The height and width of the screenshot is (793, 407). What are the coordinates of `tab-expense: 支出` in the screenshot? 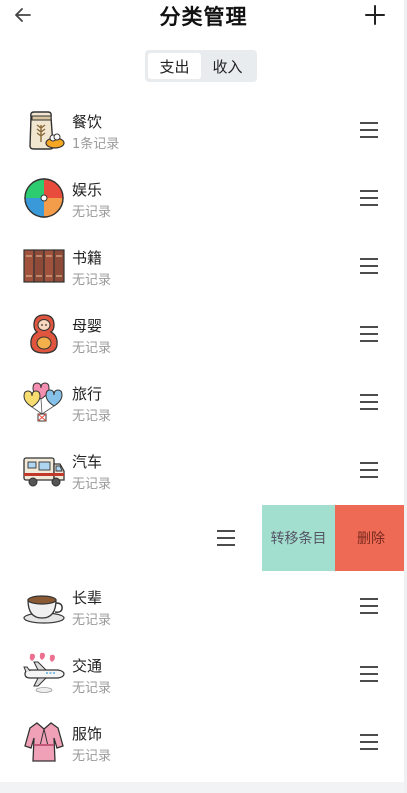 It's located at (174, 66).